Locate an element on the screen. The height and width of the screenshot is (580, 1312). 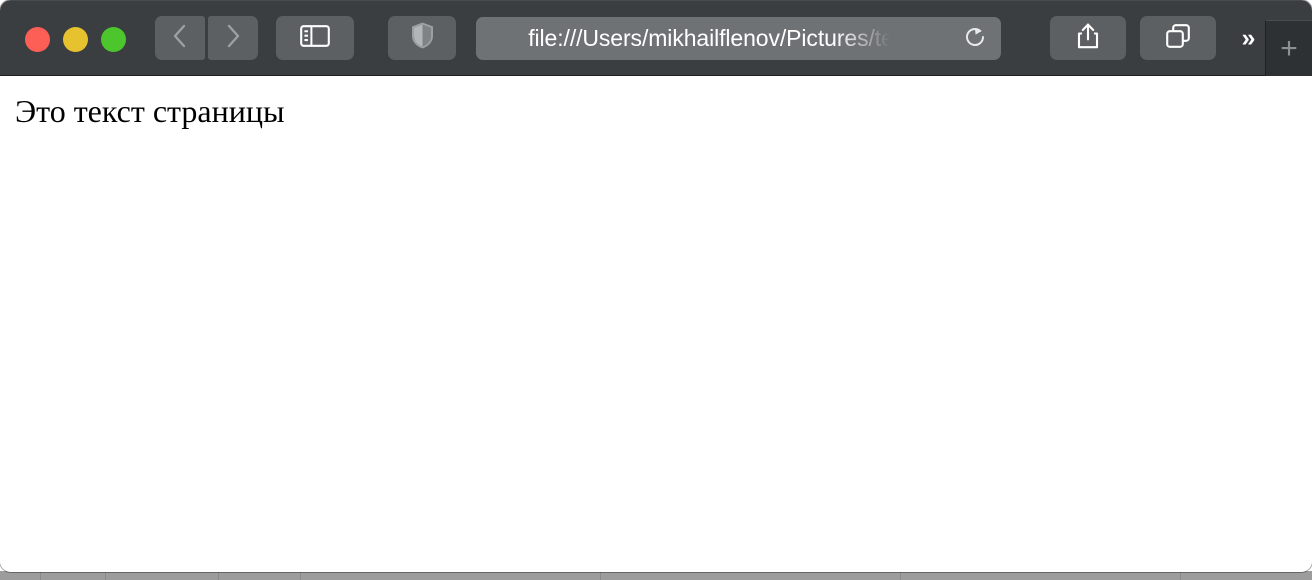
shield-icon is located at coordinates (422, 38).